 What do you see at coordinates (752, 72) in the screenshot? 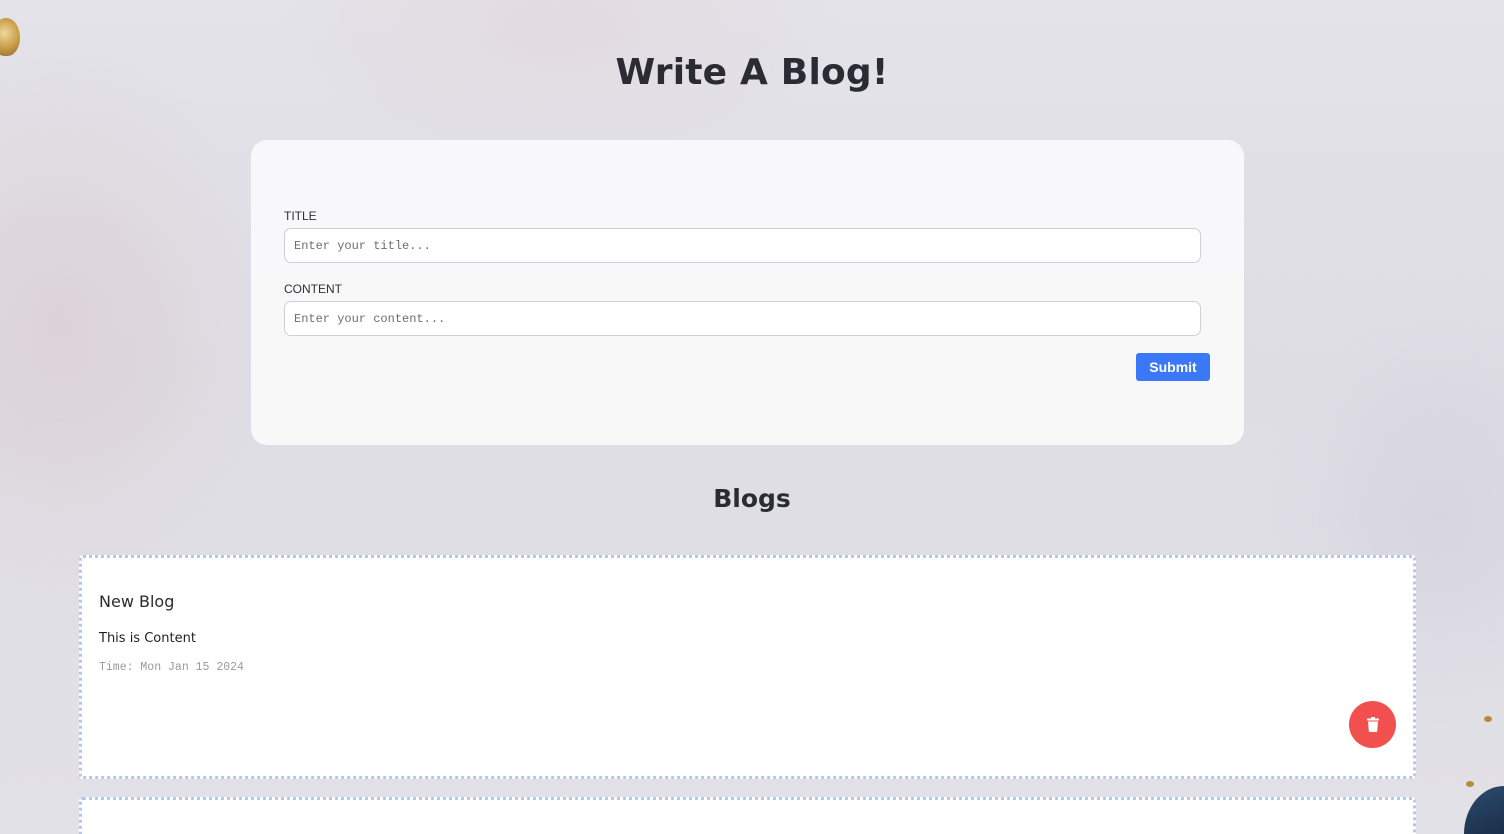
I see `page-title: Write A Blog!` at bounding box center [752, 72].